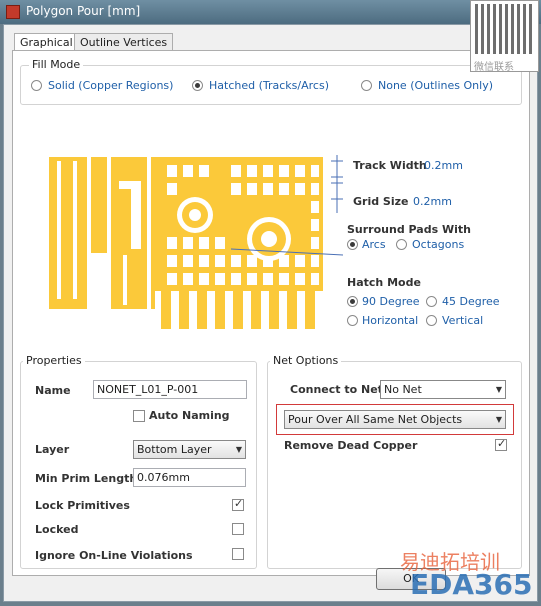 The height and width of the screenshot is (606, 541). I want to click on eda365-watermark: 易迪拓培训 EDA365, so click(460, 573).